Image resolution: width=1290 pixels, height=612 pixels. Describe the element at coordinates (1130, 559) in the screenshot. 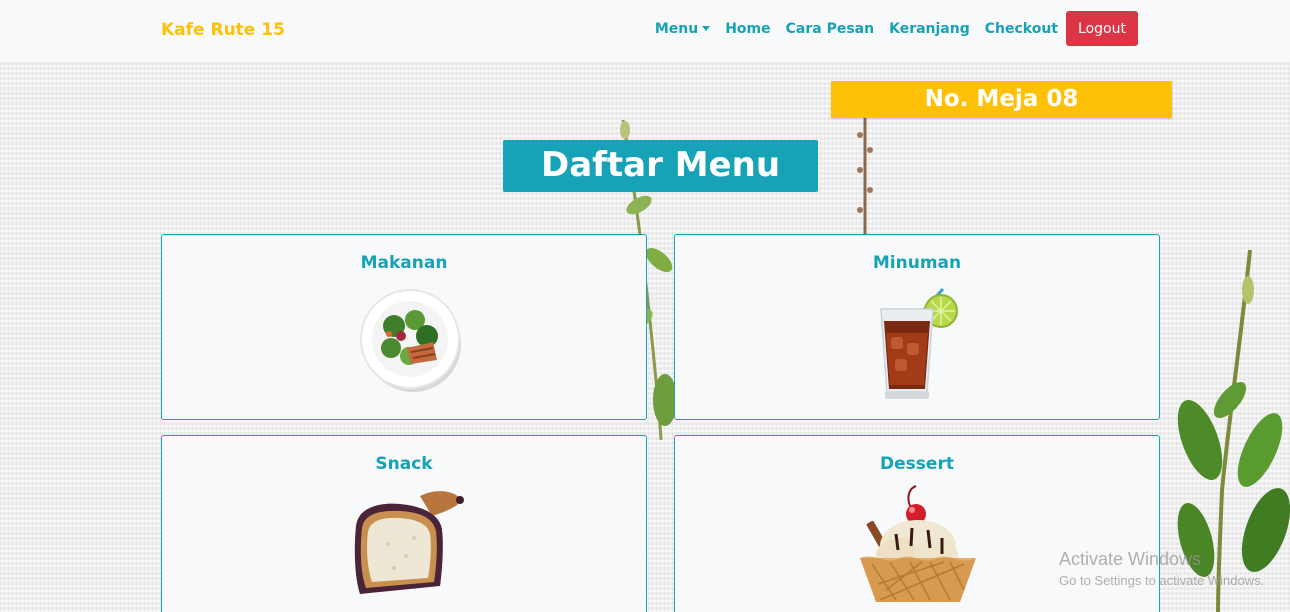

I see `watermark-title: Activate Windows` at that location.